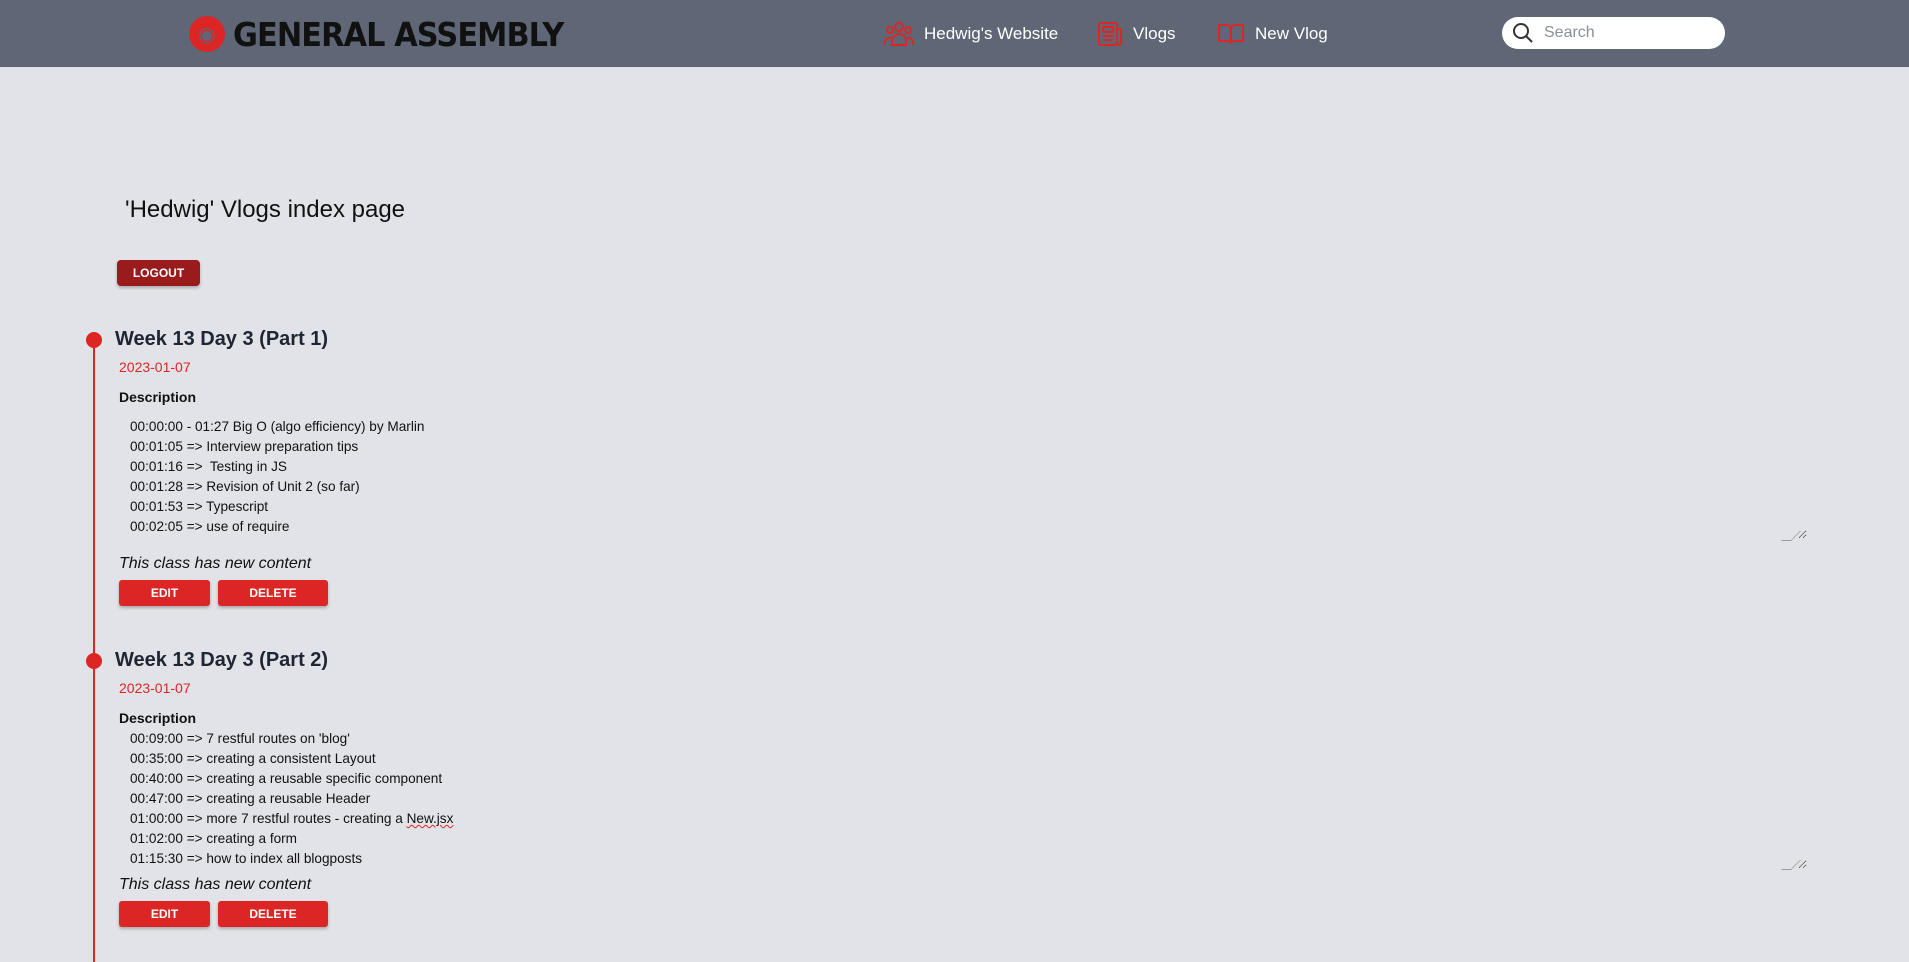 This screenshot has height=962, width=1909. Describe the element at coordinates (1291, 33) in the screenshot. I see `nav-link-label: New Vlog` at that location.